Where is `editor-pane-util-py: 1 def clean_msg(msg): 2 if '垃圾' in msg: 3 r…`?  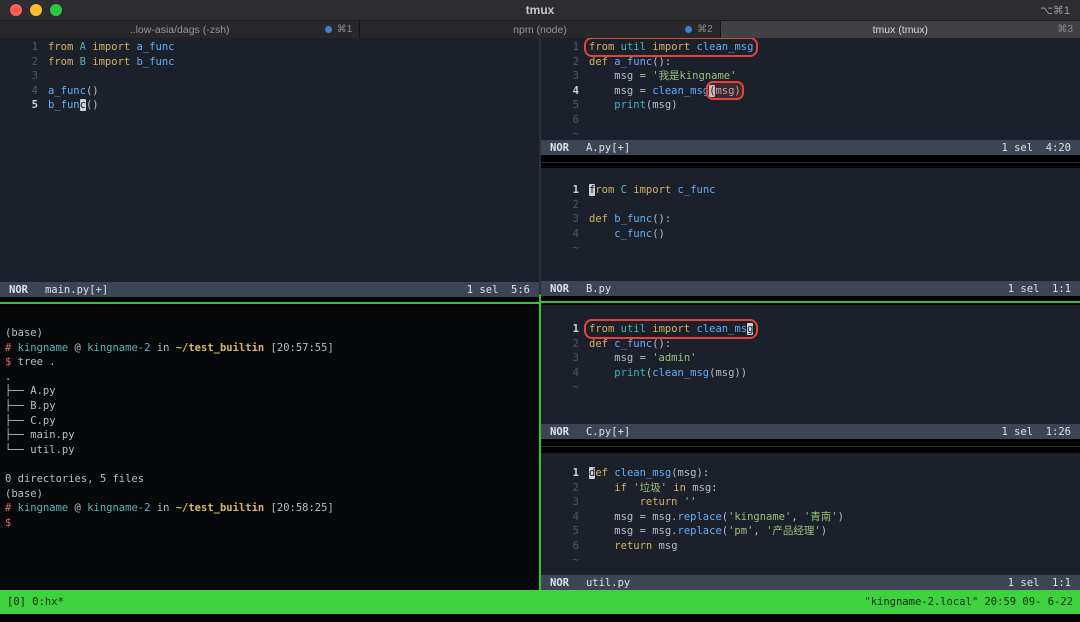
editor-pane-util-py: 1 def clean_msg(msg): 2 if '垃圾' in msg: 3 r… is located at coordinates (810, 521).